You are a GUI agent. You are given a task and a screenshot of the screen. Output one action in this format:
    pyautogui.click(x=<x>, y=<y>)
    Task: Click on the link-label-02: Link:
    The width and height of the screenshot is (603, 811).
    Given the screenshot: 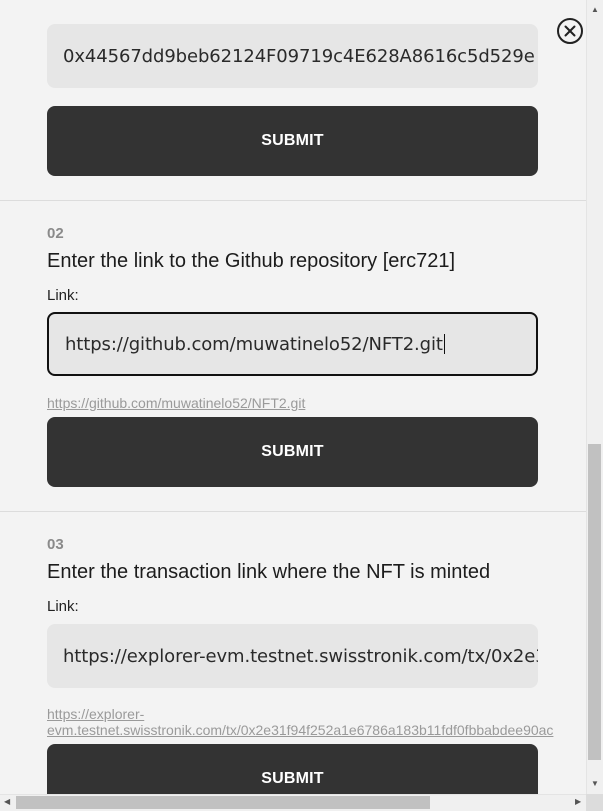 What is the action you would take?
    pyautogui.click(x=63, y=295)
    